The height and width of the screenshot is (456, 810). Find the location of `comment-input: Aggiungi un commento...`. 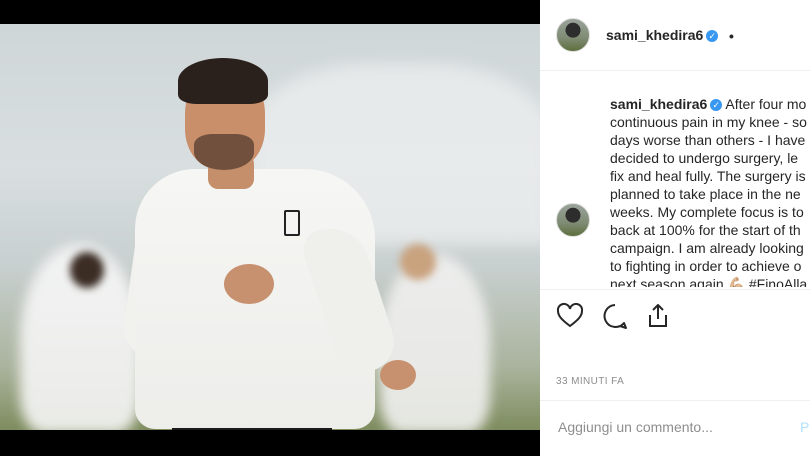

comment-input: Aggiungi un commento... is located at coordinates (635, 427).